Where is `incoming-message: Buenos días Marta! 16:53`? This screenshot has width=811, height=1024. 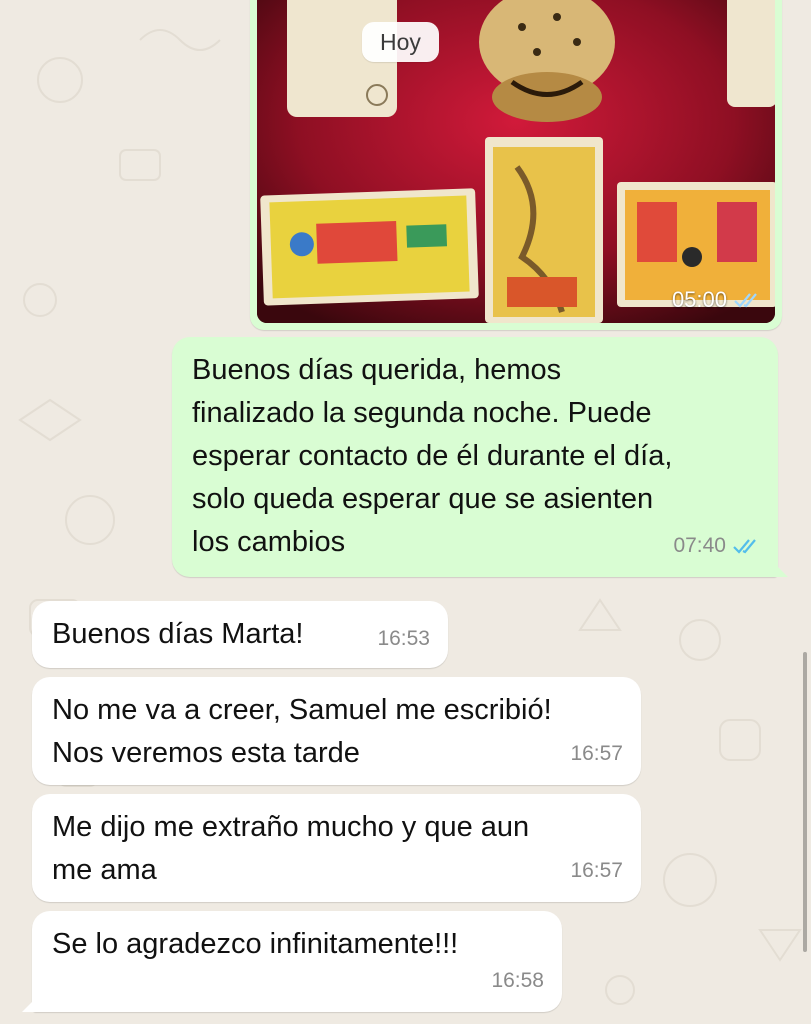
incoming-message: Buenos días Marta! 16:53 is located at coordinates (240, 634).